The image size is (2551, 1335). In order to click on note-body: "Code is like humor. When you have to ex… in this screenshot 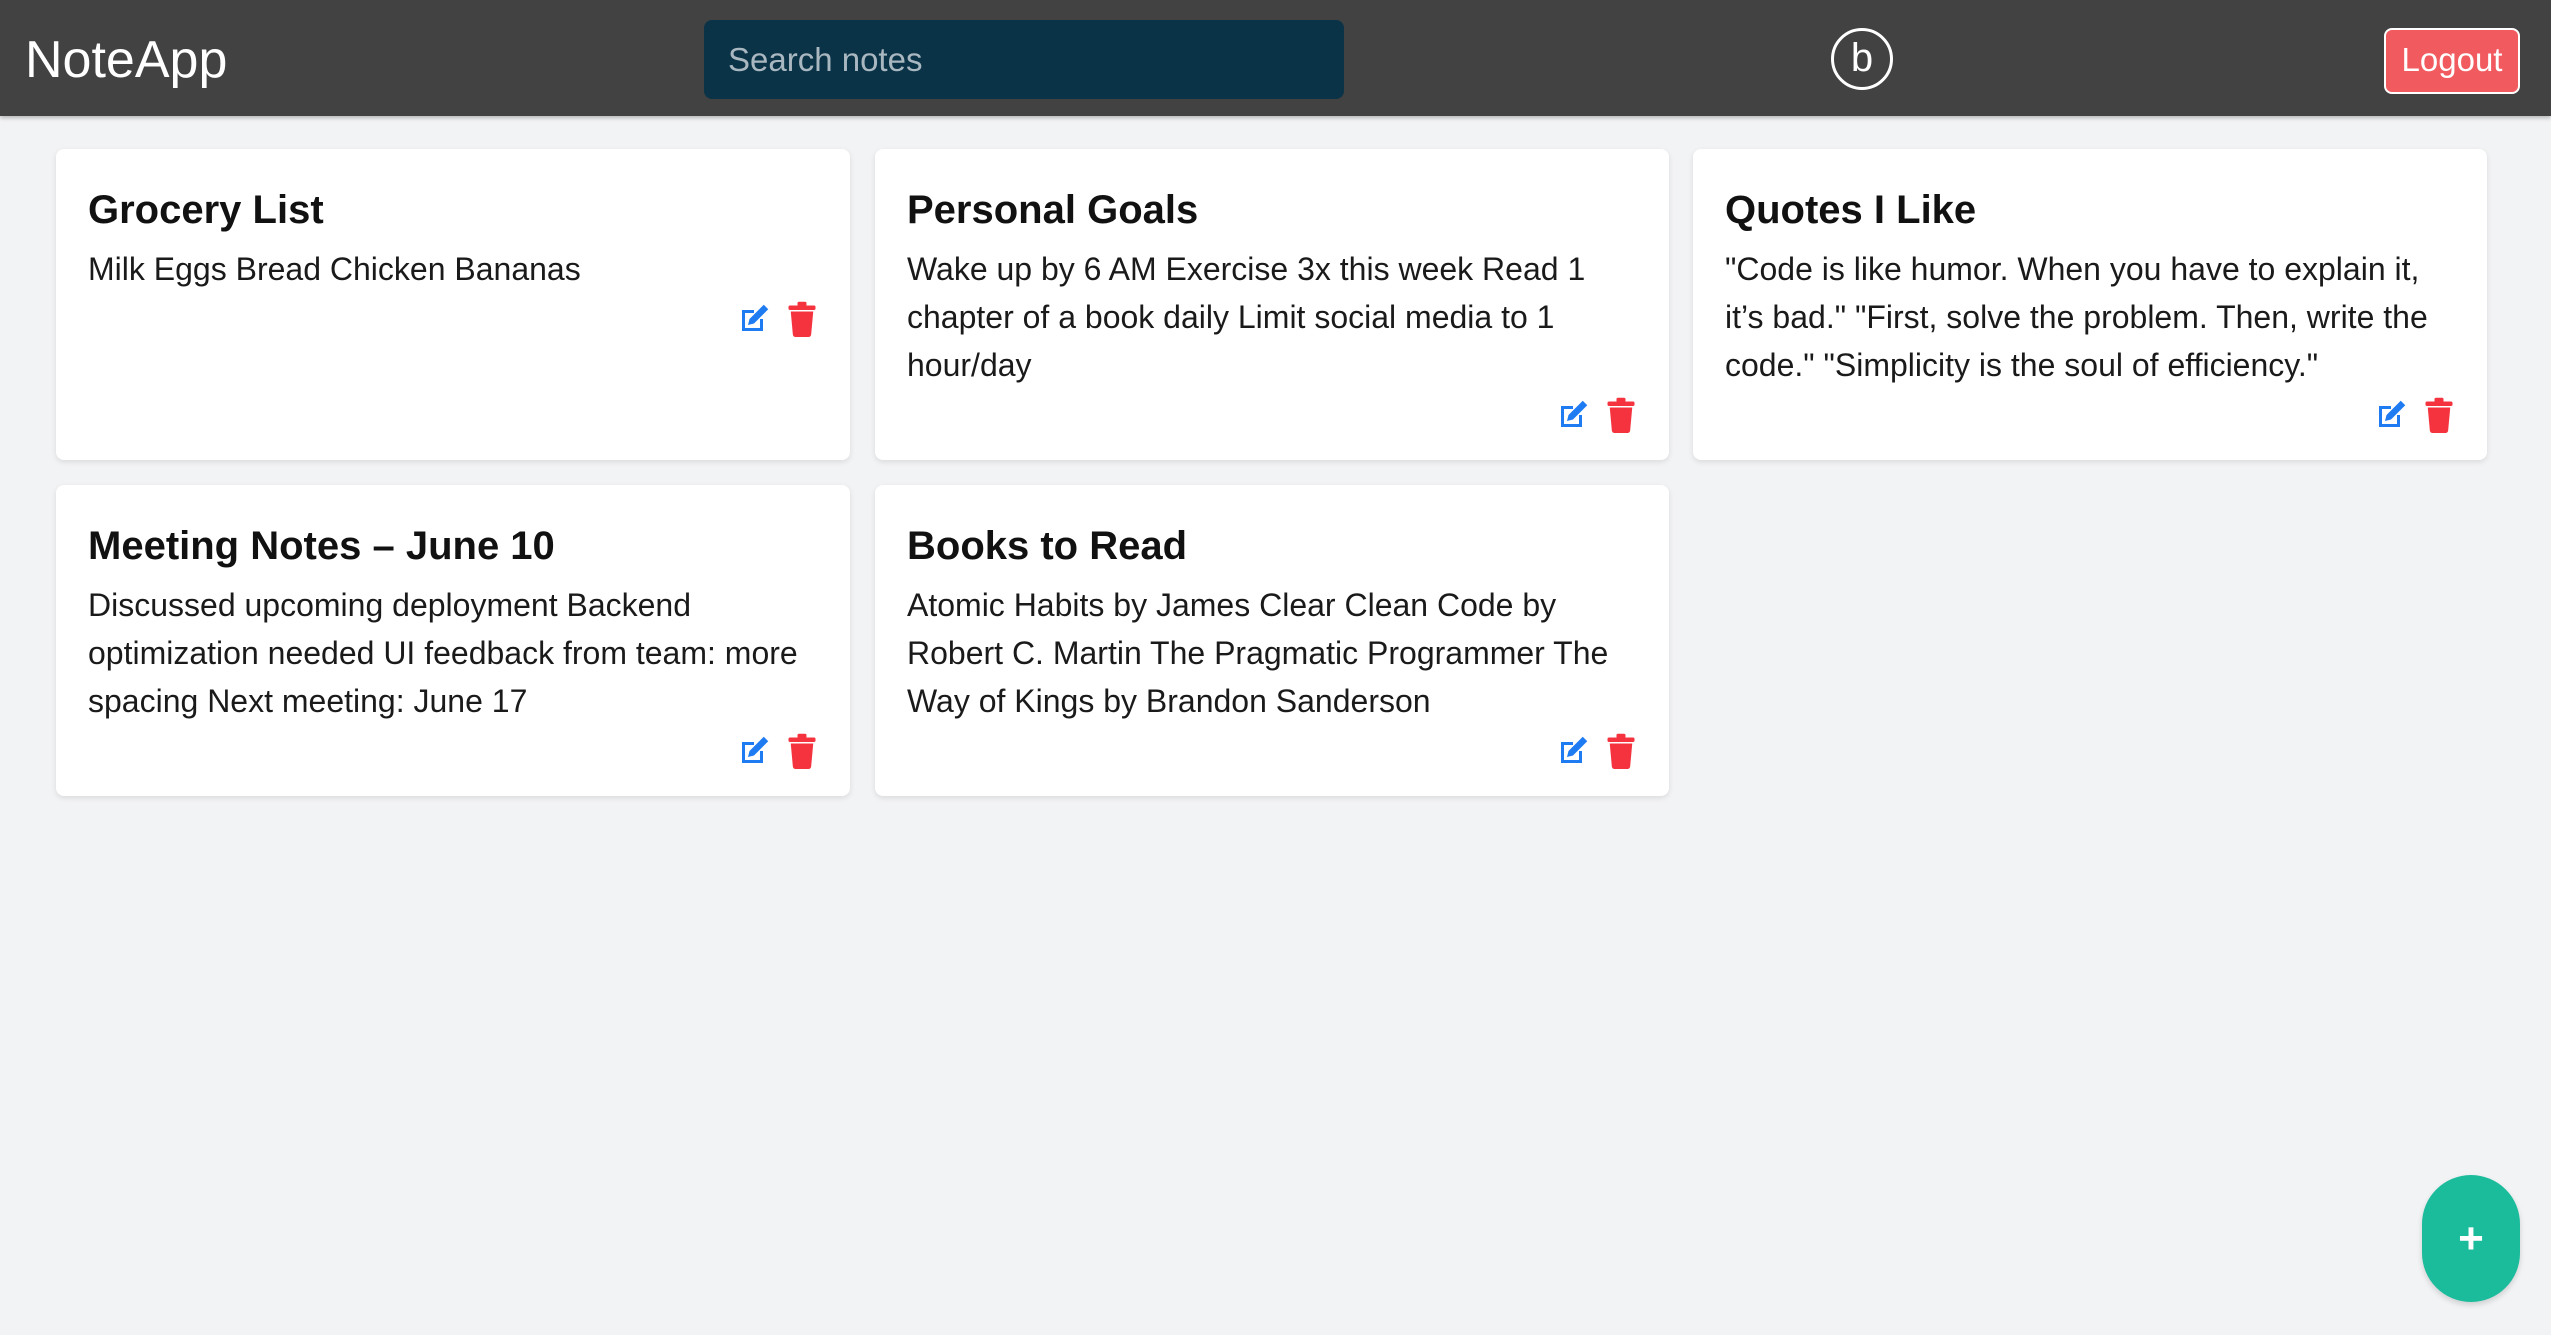, I will do `click(2076, 317)`.